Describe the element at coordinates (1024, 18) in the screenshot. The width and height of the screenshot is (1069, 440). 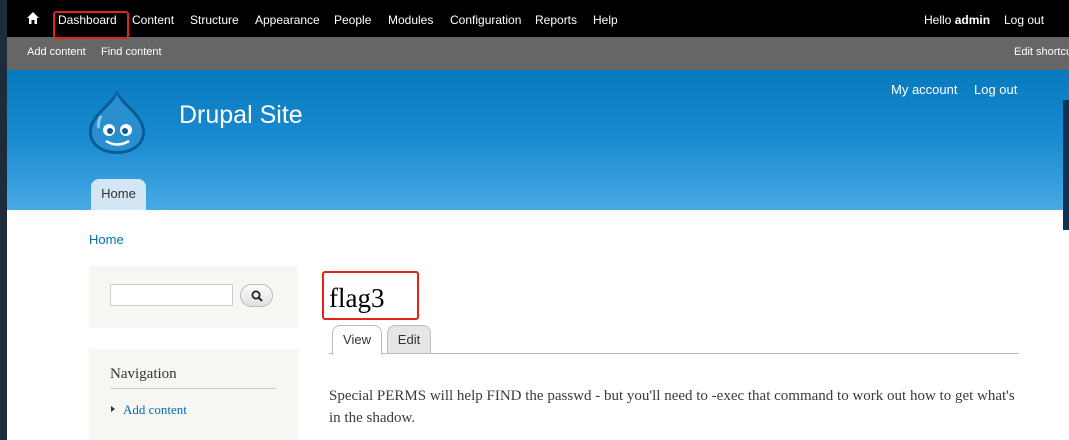
I see `toolbar-logout-link: Log out` at that location.